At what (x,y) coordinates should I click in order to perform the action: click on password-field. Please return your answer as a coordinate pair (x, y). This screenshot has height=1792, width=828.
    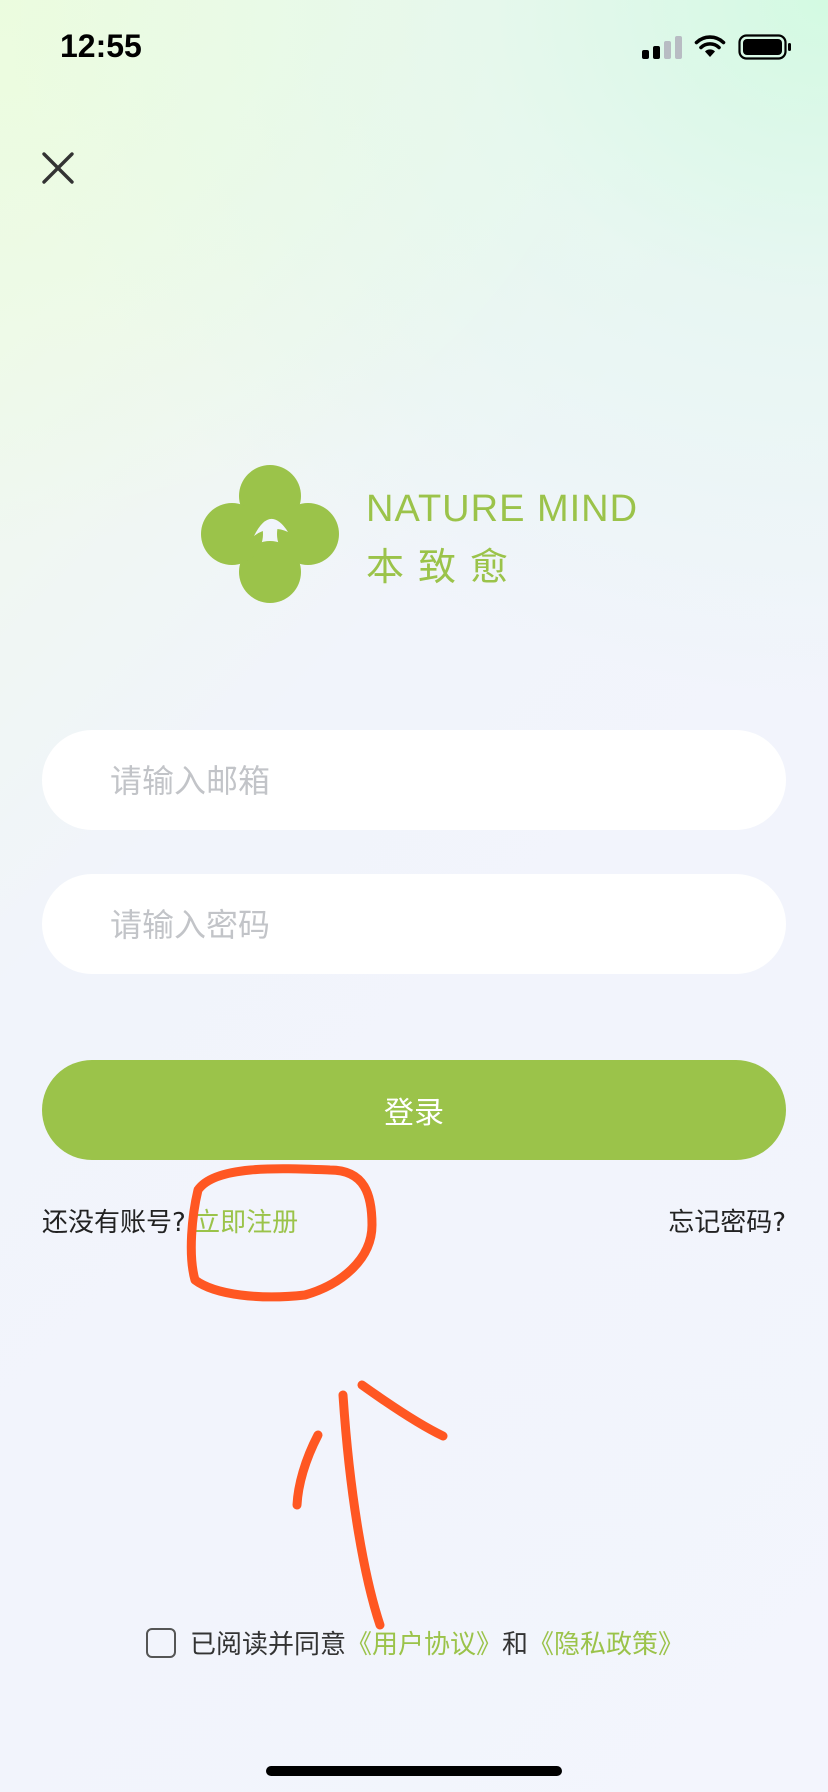
    Looking at the image, I should click on (414, 925).